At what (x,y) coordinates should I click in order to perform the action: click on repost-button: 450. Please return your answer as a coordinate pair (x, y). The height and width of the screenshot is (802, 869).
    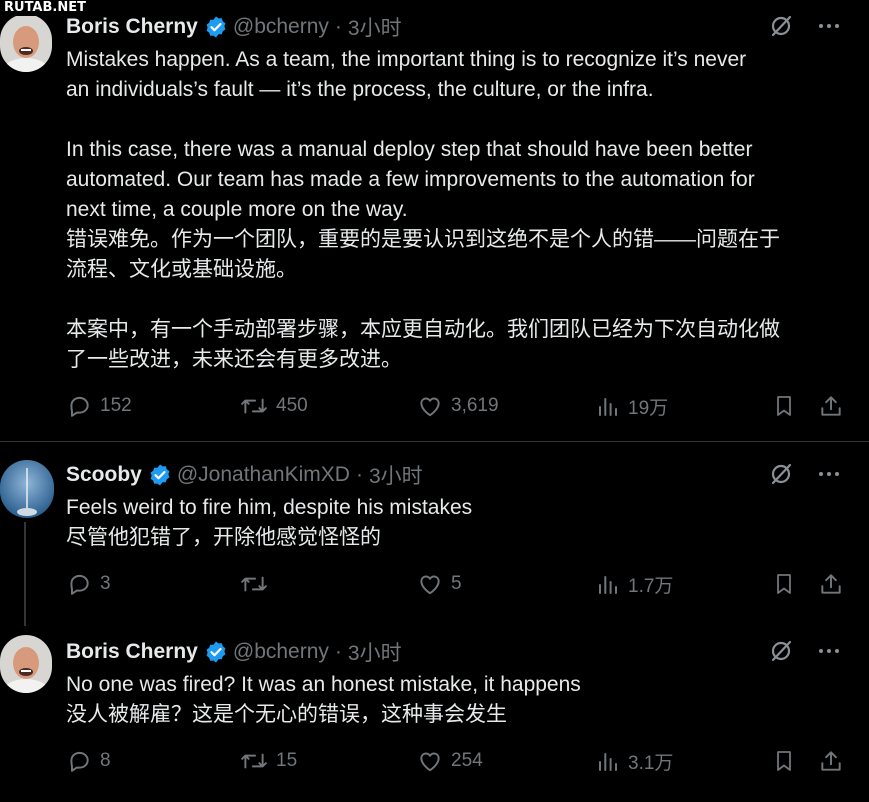
    Looking at the image, I should click on (274, 406).